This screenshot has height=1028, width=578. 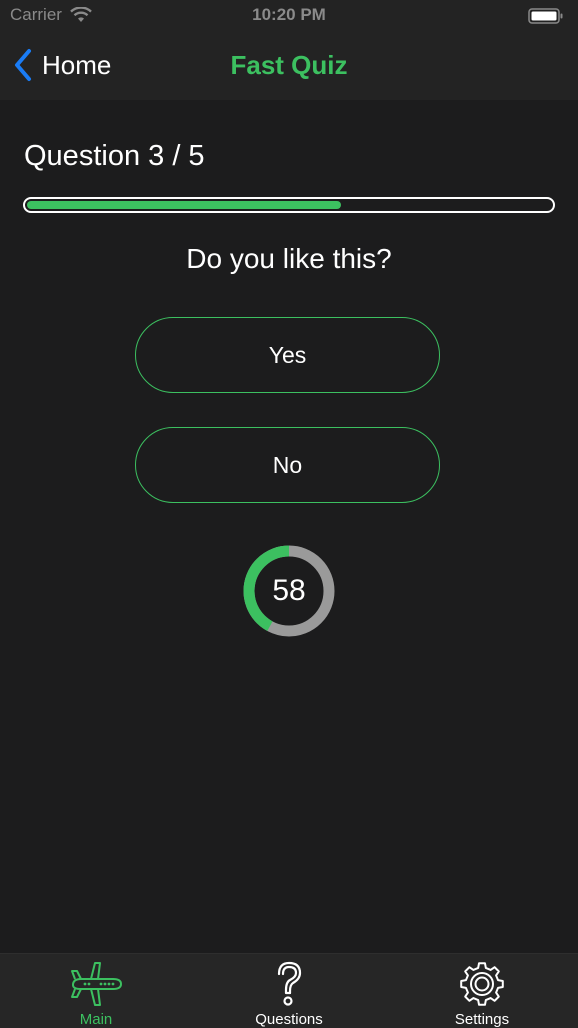 What do you see at coordinates (482, 984) in the screenshot?
I see `gear-icon` at bounding box center [482, 984].